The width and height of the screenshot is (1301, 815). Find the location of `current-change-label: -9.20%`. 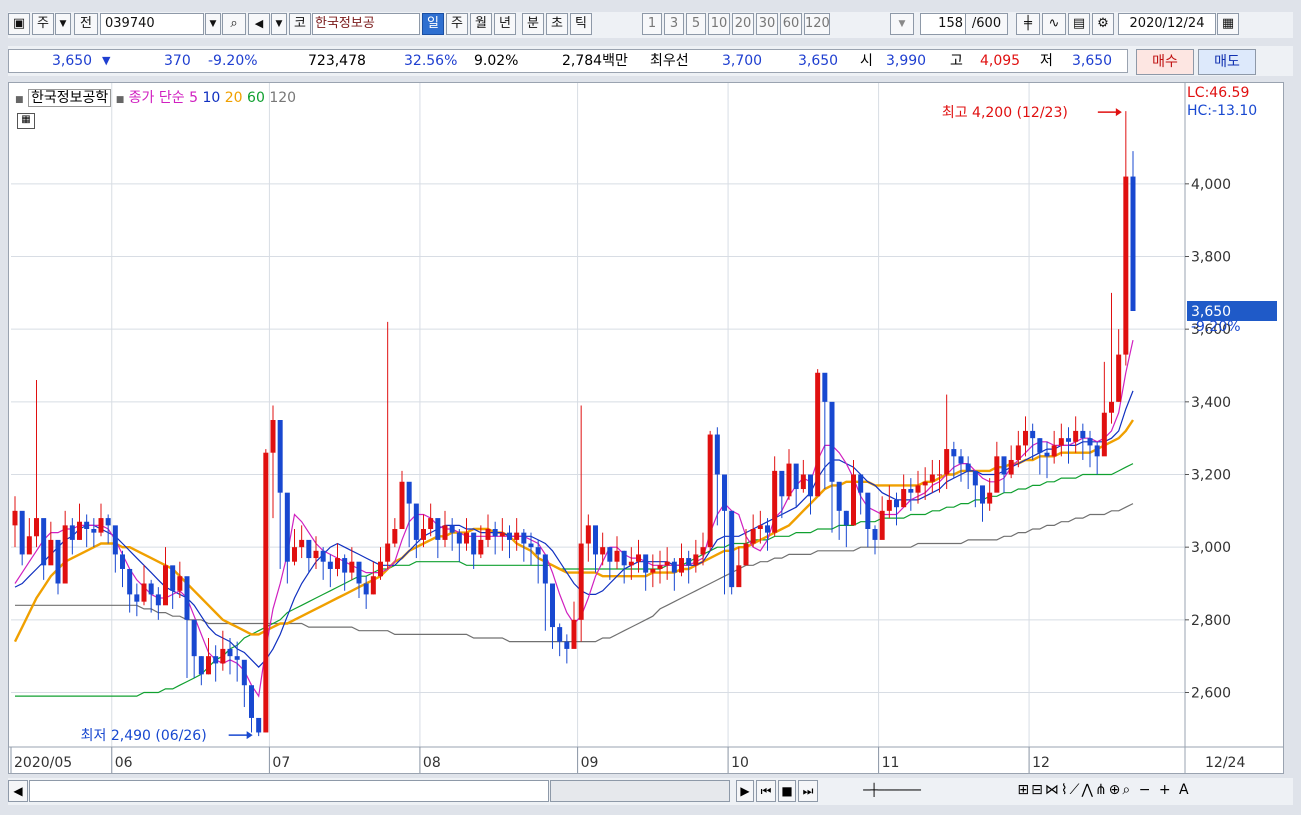

current-change-label: -9.20% is located at coordinates (1216, 327).